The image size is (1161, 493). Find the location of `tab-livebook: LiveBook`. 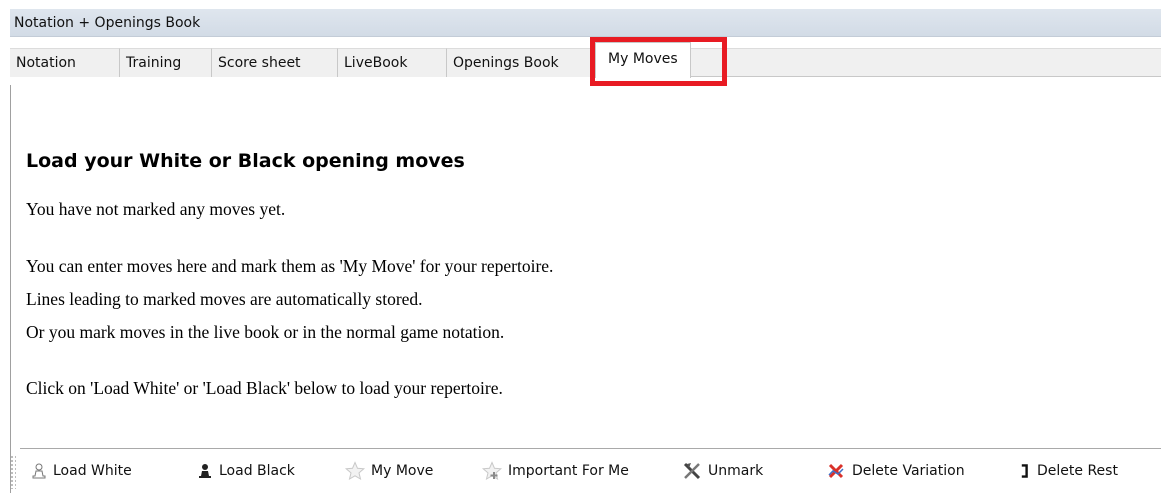

tab-livebook: LiveBook is located at coordinates (392, 62).